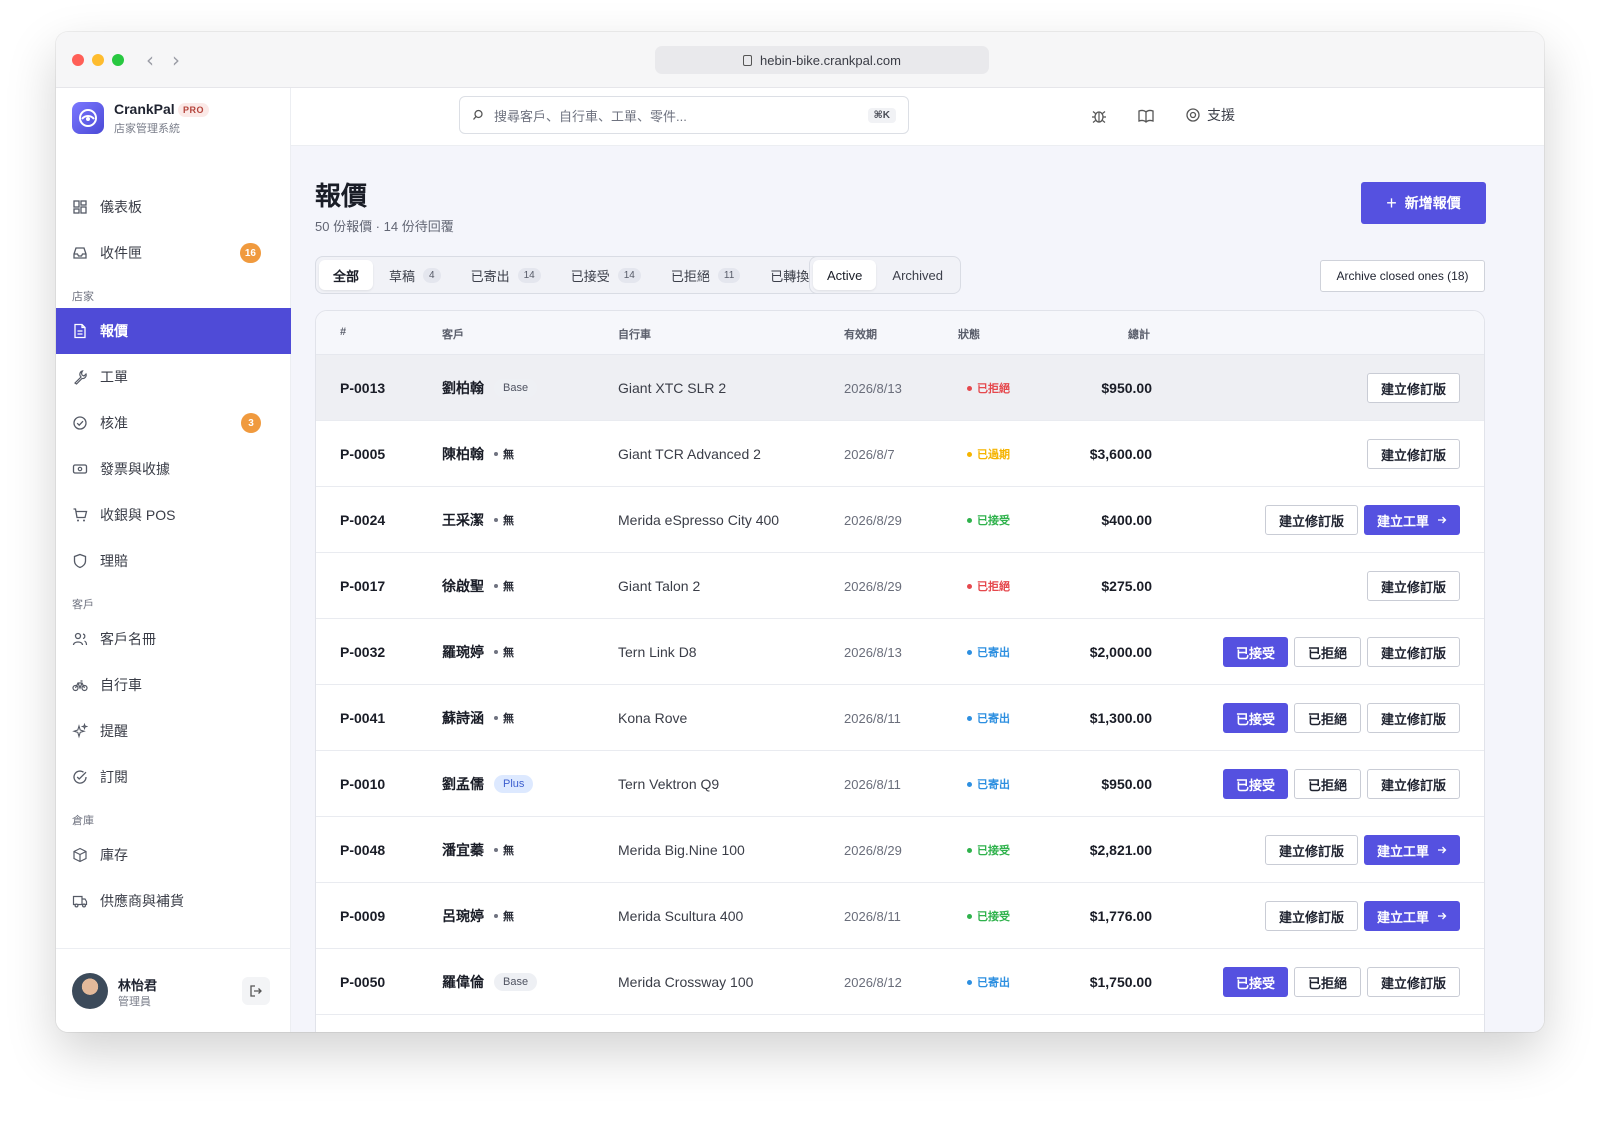  I want to click on bike-name: Merida Big.Nine 100, so click(681, 850).